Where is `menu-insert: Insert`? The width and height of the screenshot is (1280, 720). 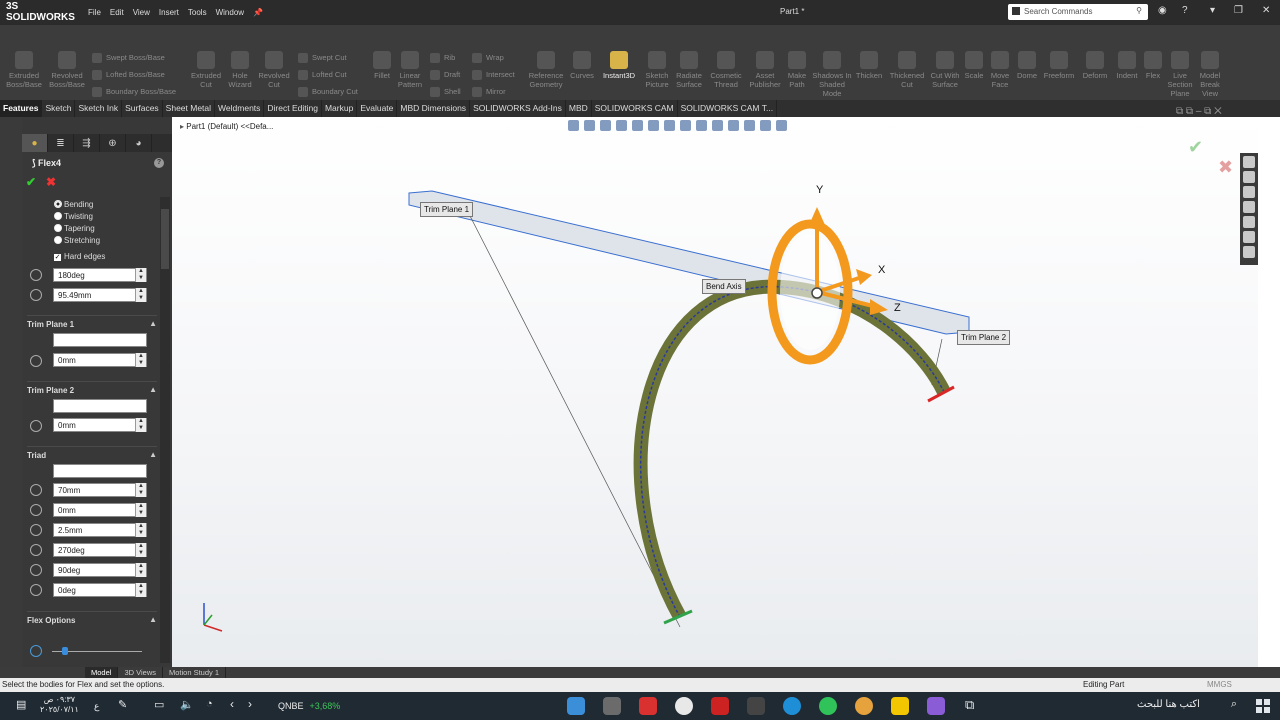 menu-insert: Insert is located at coordinates (169, 12).